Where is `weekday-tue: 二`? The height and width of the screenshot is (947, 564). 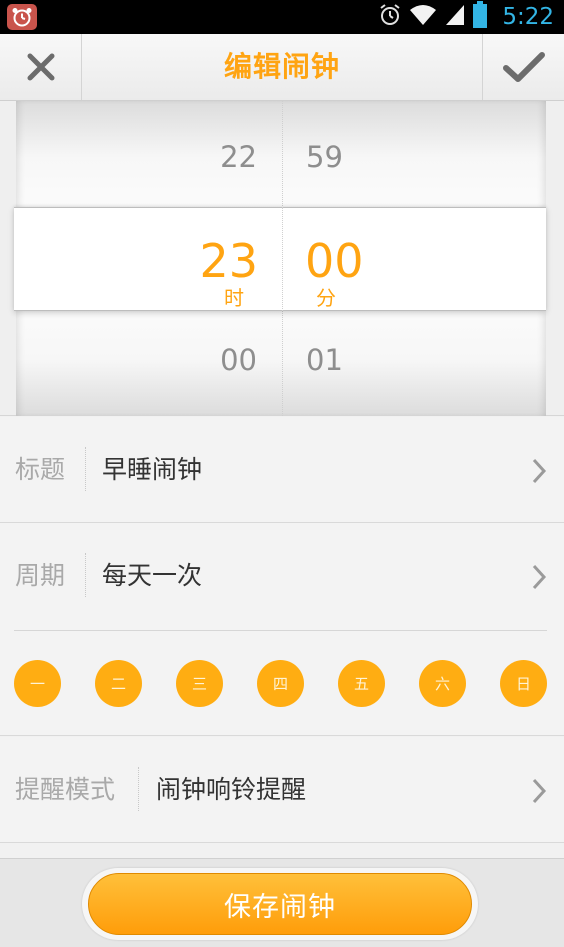
weekday-tue: 二 is located at coordinates (118, 683).